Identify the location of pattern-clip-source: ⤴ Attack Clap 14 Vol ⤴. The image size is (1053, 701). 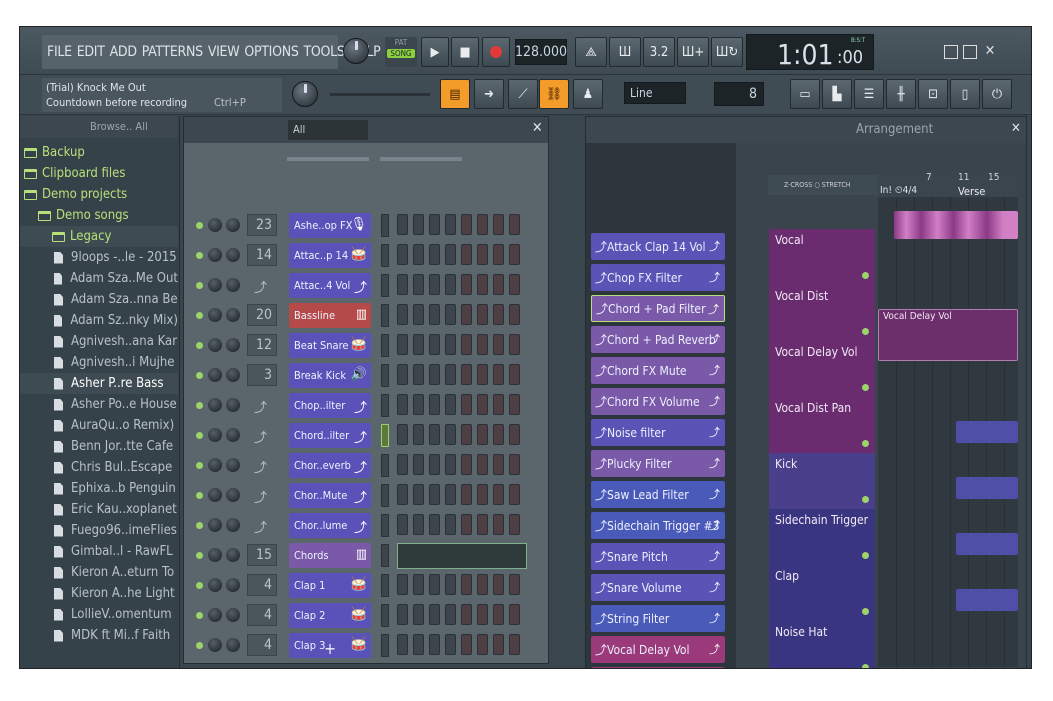
(658, 246).